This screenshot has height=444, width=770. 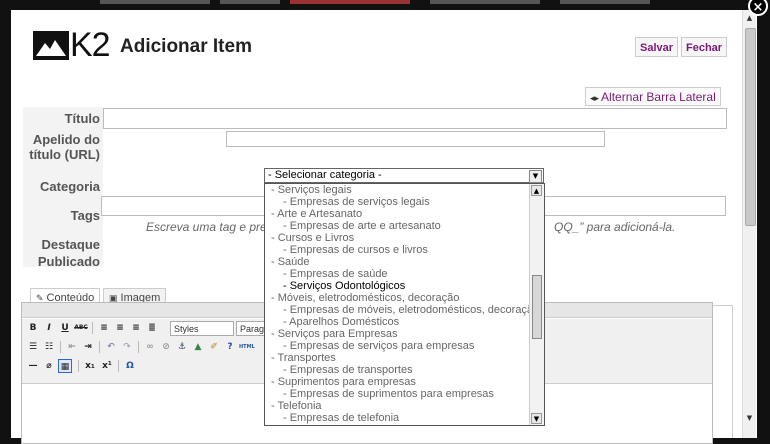 I want to click on horizontal-rule-icon: —, so click(x=33, y=366).